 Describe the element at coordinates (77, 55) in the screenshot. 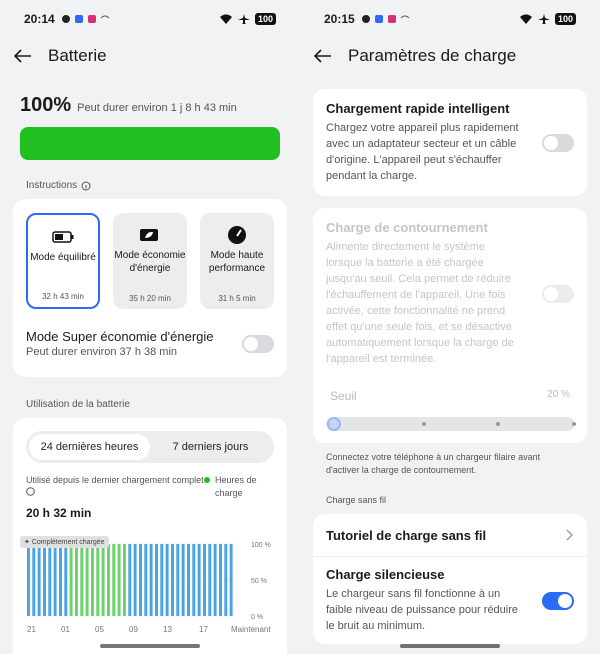

I see `page-title: Batterie` at that location.